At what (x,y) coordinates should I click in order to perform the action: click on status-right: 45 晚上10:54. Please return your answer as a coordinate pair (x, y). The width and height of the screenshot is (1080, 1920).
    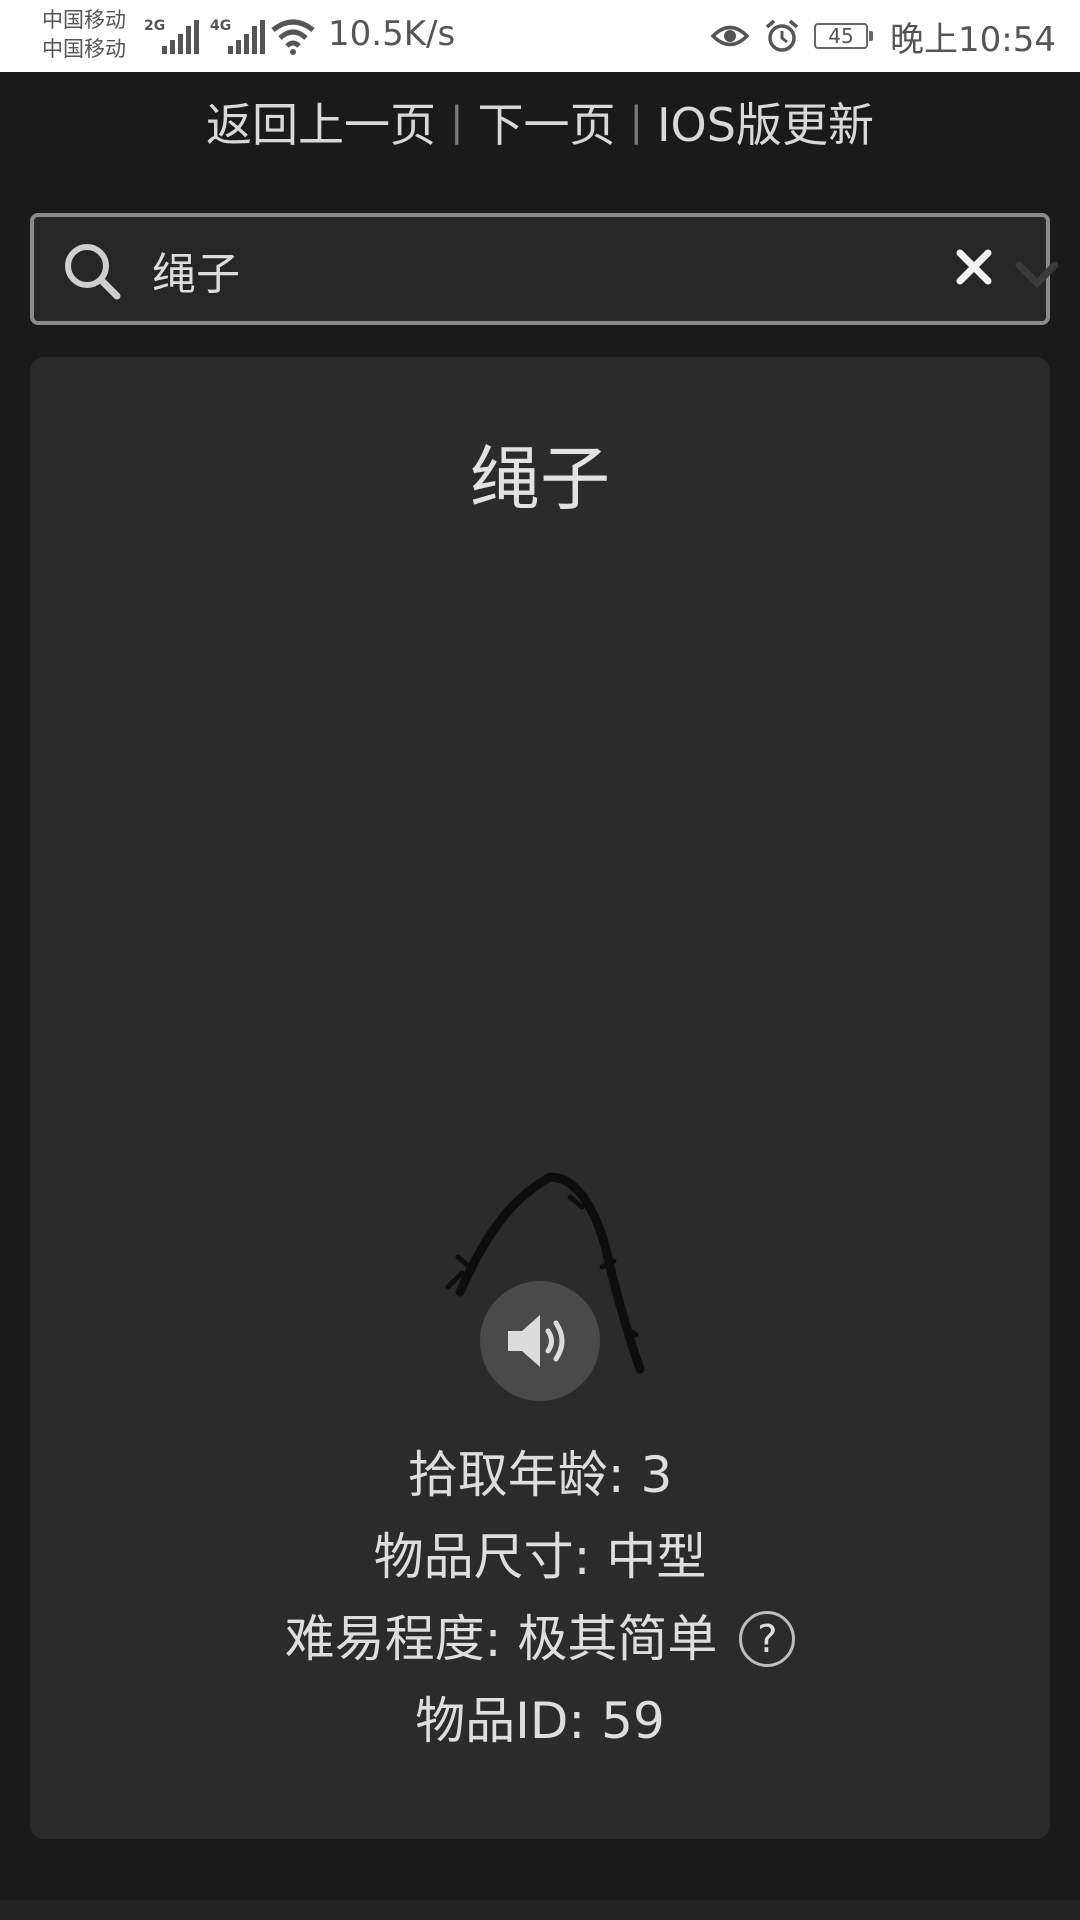
    Looking at the image, I should click on (883, 36).